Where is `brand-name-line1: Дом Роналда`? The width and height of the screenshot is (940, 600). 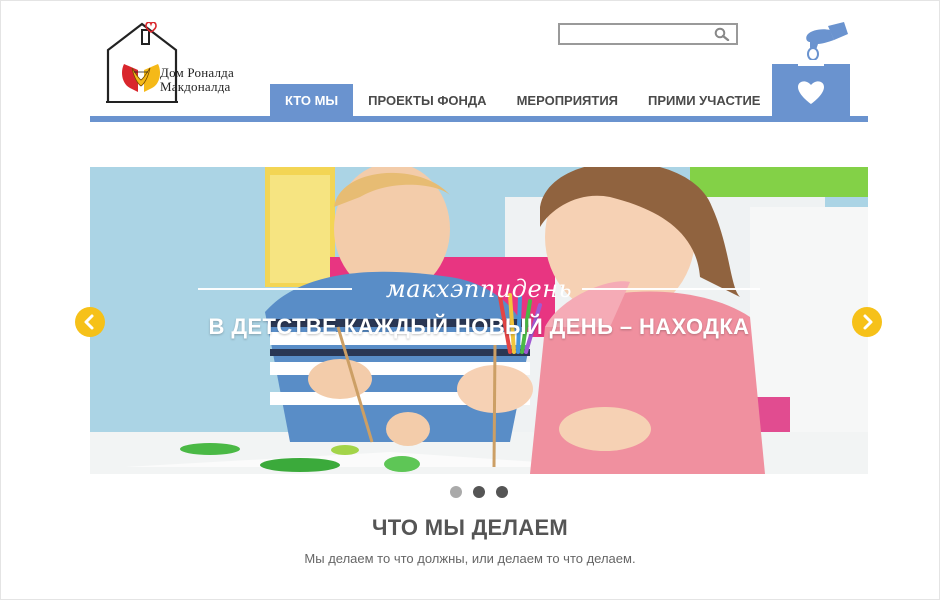 brand-name-line1: Дом Роналда is located at coordinates (197, 72).